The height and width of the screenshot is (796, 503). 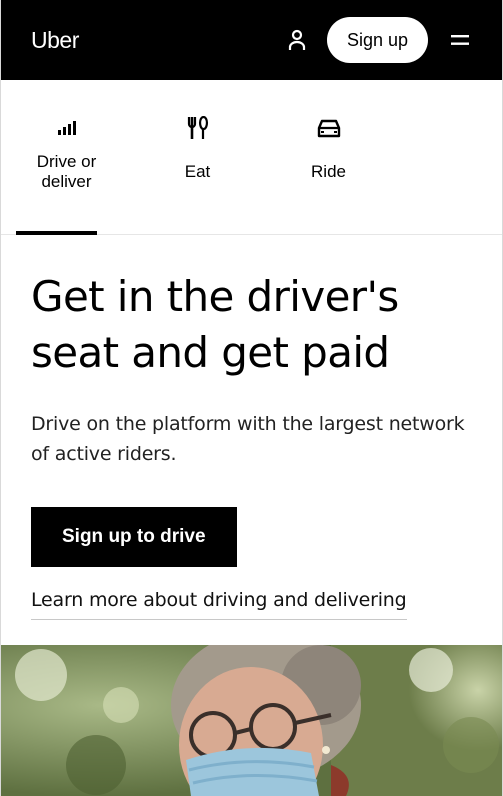 I want to click on top-nav-bar: Uber Sign up, so click(x=251, y=40).